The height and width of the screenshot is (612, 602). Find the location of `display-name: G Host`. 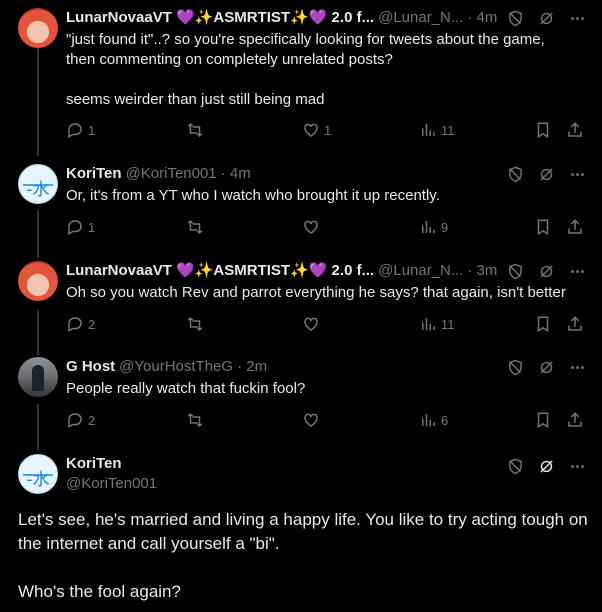

display-name: G Host is located at coordinates (90, 367).